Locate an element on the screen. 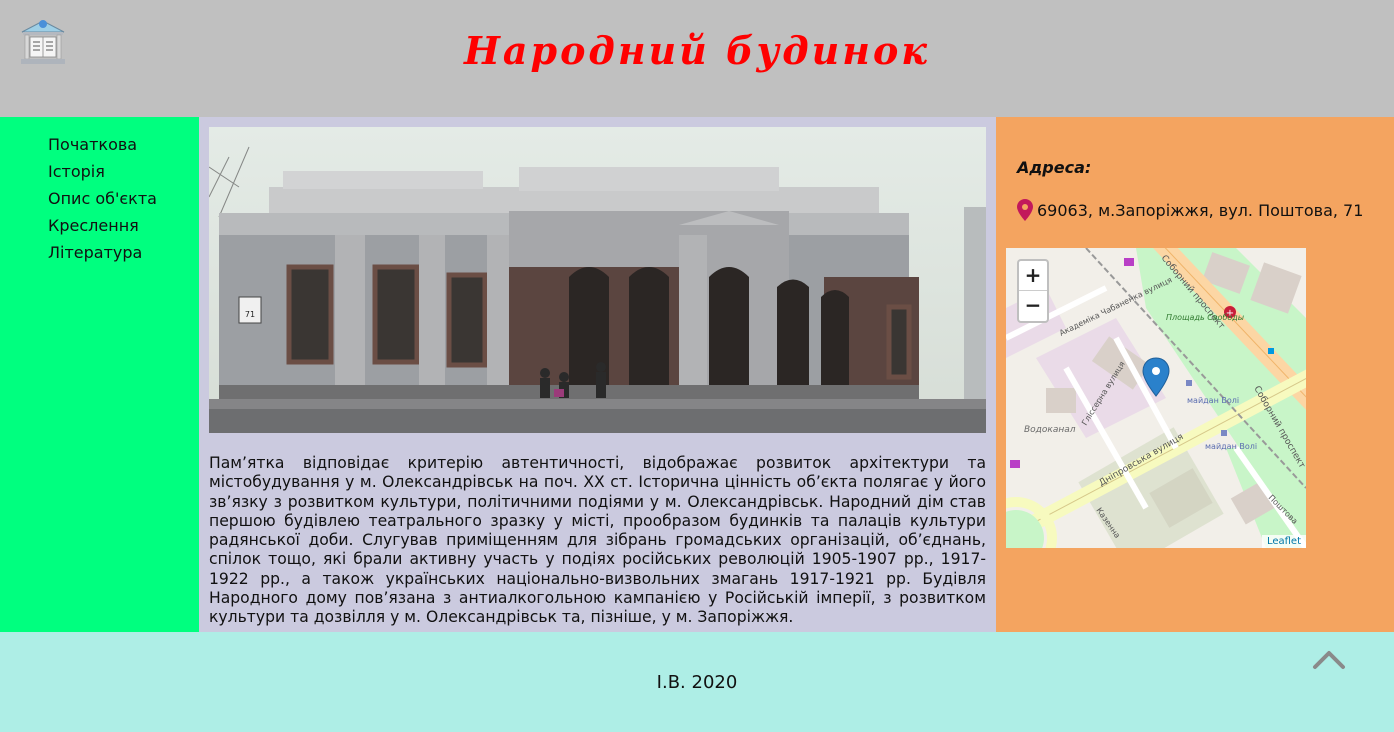 This screenshot has height=732, width=1394. map-pin-icon is located at coordinates (1025, 210).